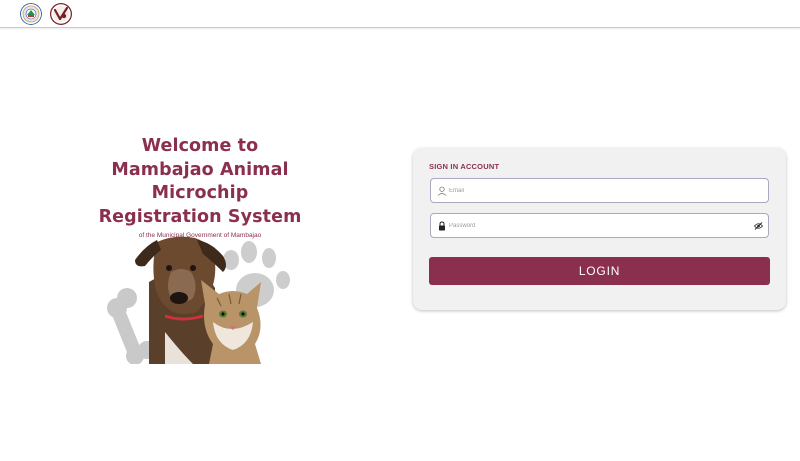 Image resolution: width=800 pixels, height=461 pixels. I want to click on email-input, so click(599, 190).